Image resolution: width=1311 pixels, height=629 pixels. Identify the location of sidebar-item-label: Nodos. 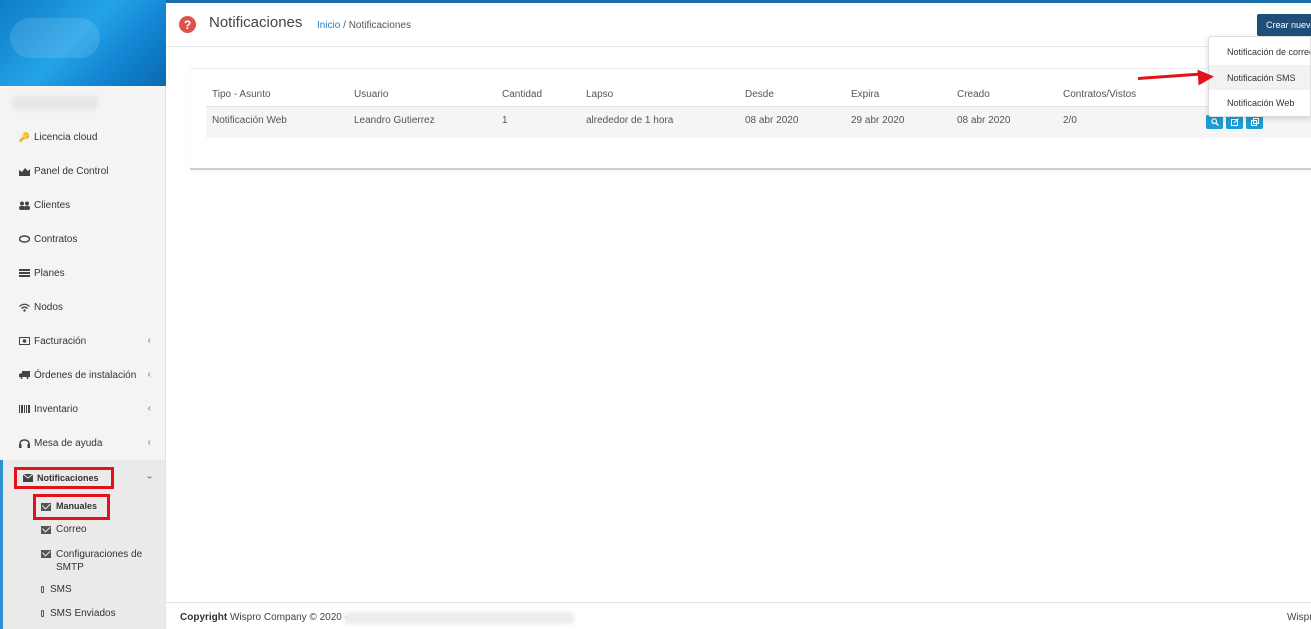
(48, 307).